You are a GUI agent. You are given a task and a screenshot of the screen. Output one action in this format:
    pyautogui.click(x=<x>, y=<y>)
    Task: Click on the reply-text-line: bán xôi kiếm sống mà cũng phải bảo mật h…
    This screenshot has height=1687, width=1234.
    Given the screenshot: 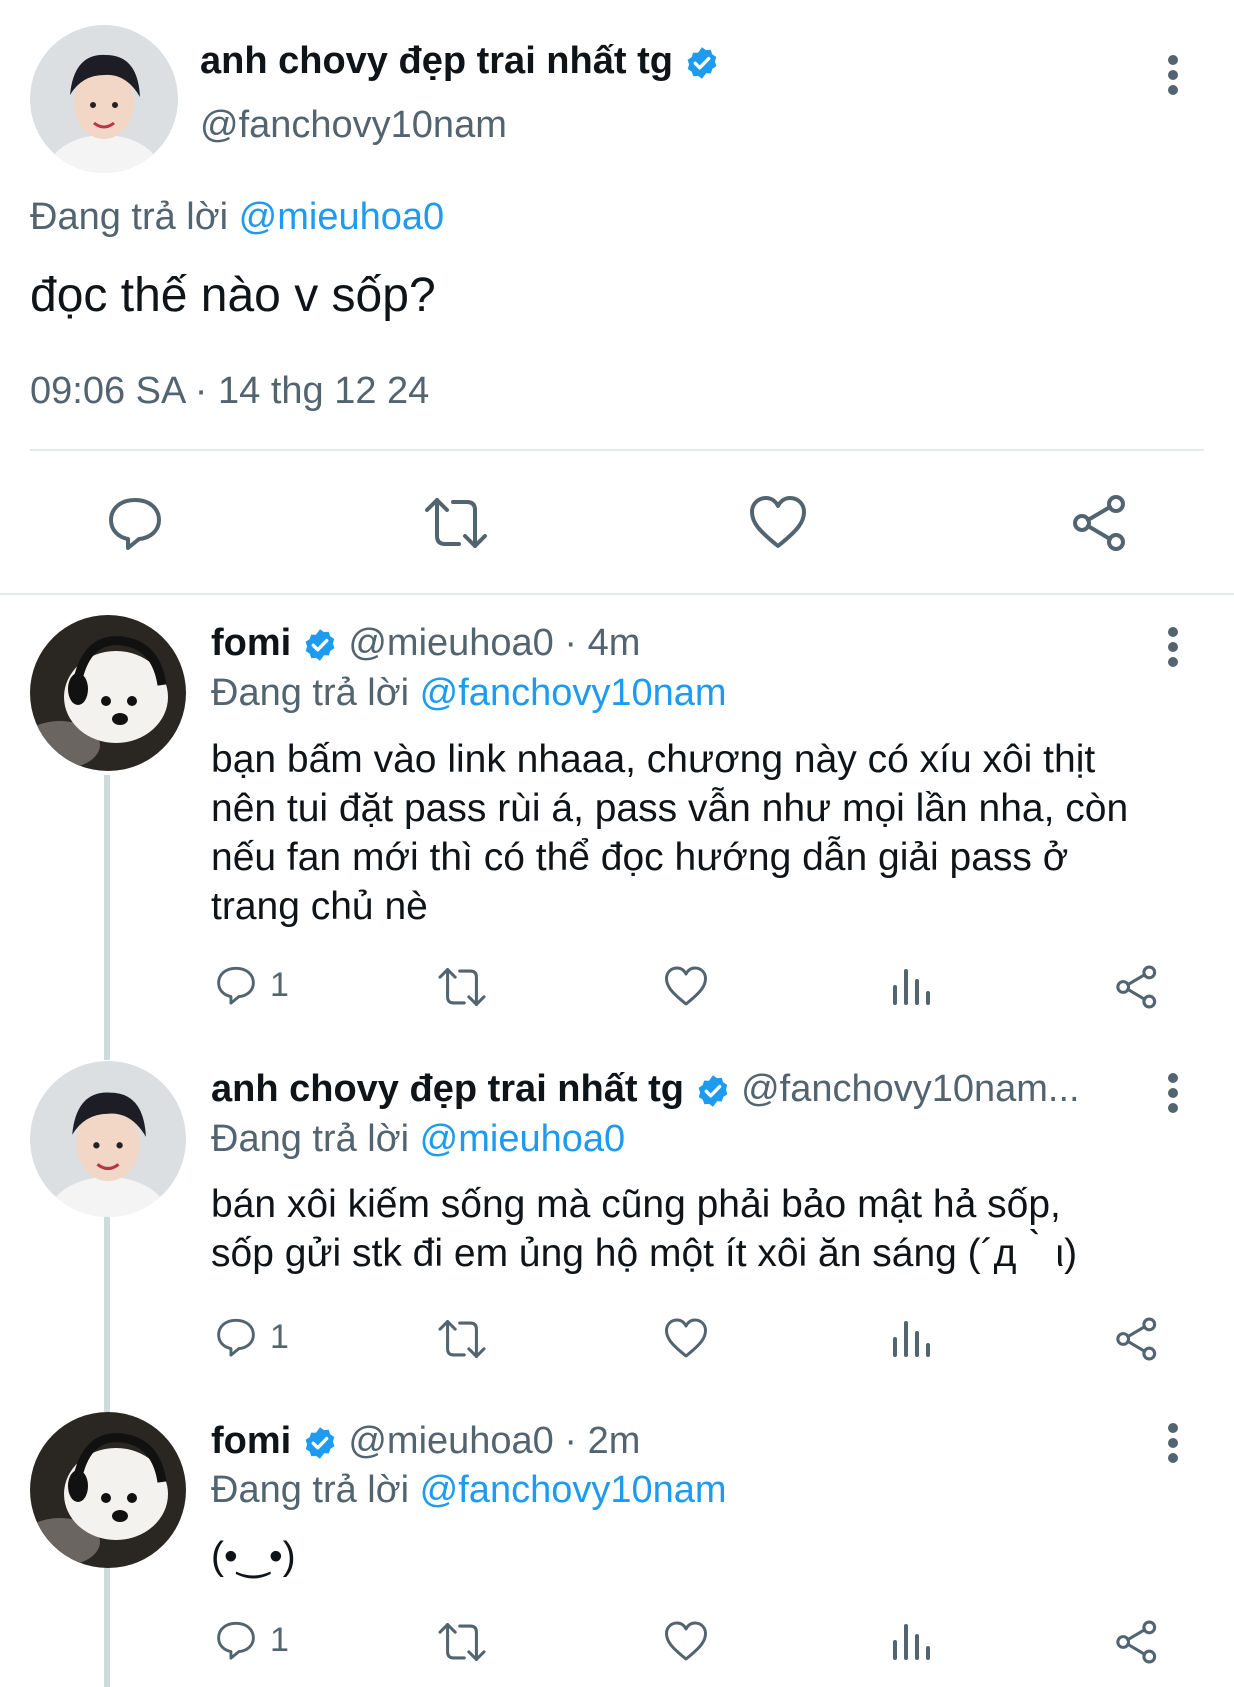 What is the action you would take?
    pyautogui.click(x=636, y=1204)
    